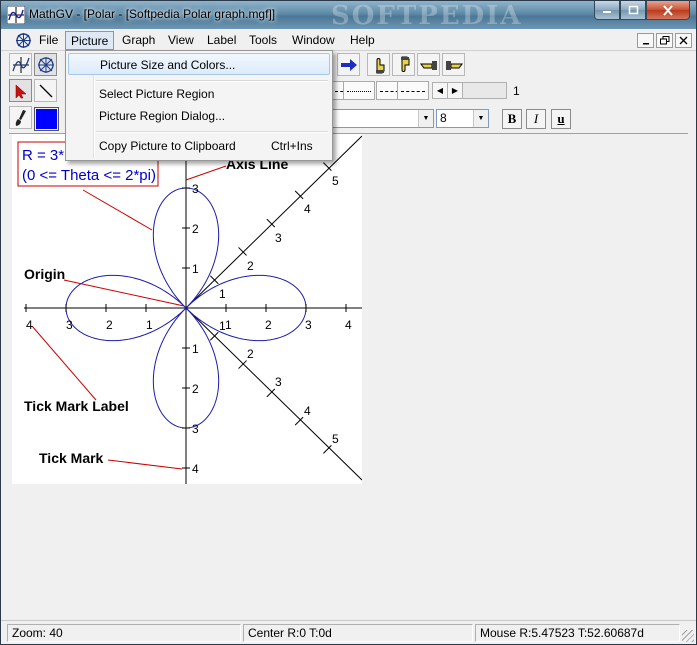  I want to click on forward-arrow-button, so click(348, 64).